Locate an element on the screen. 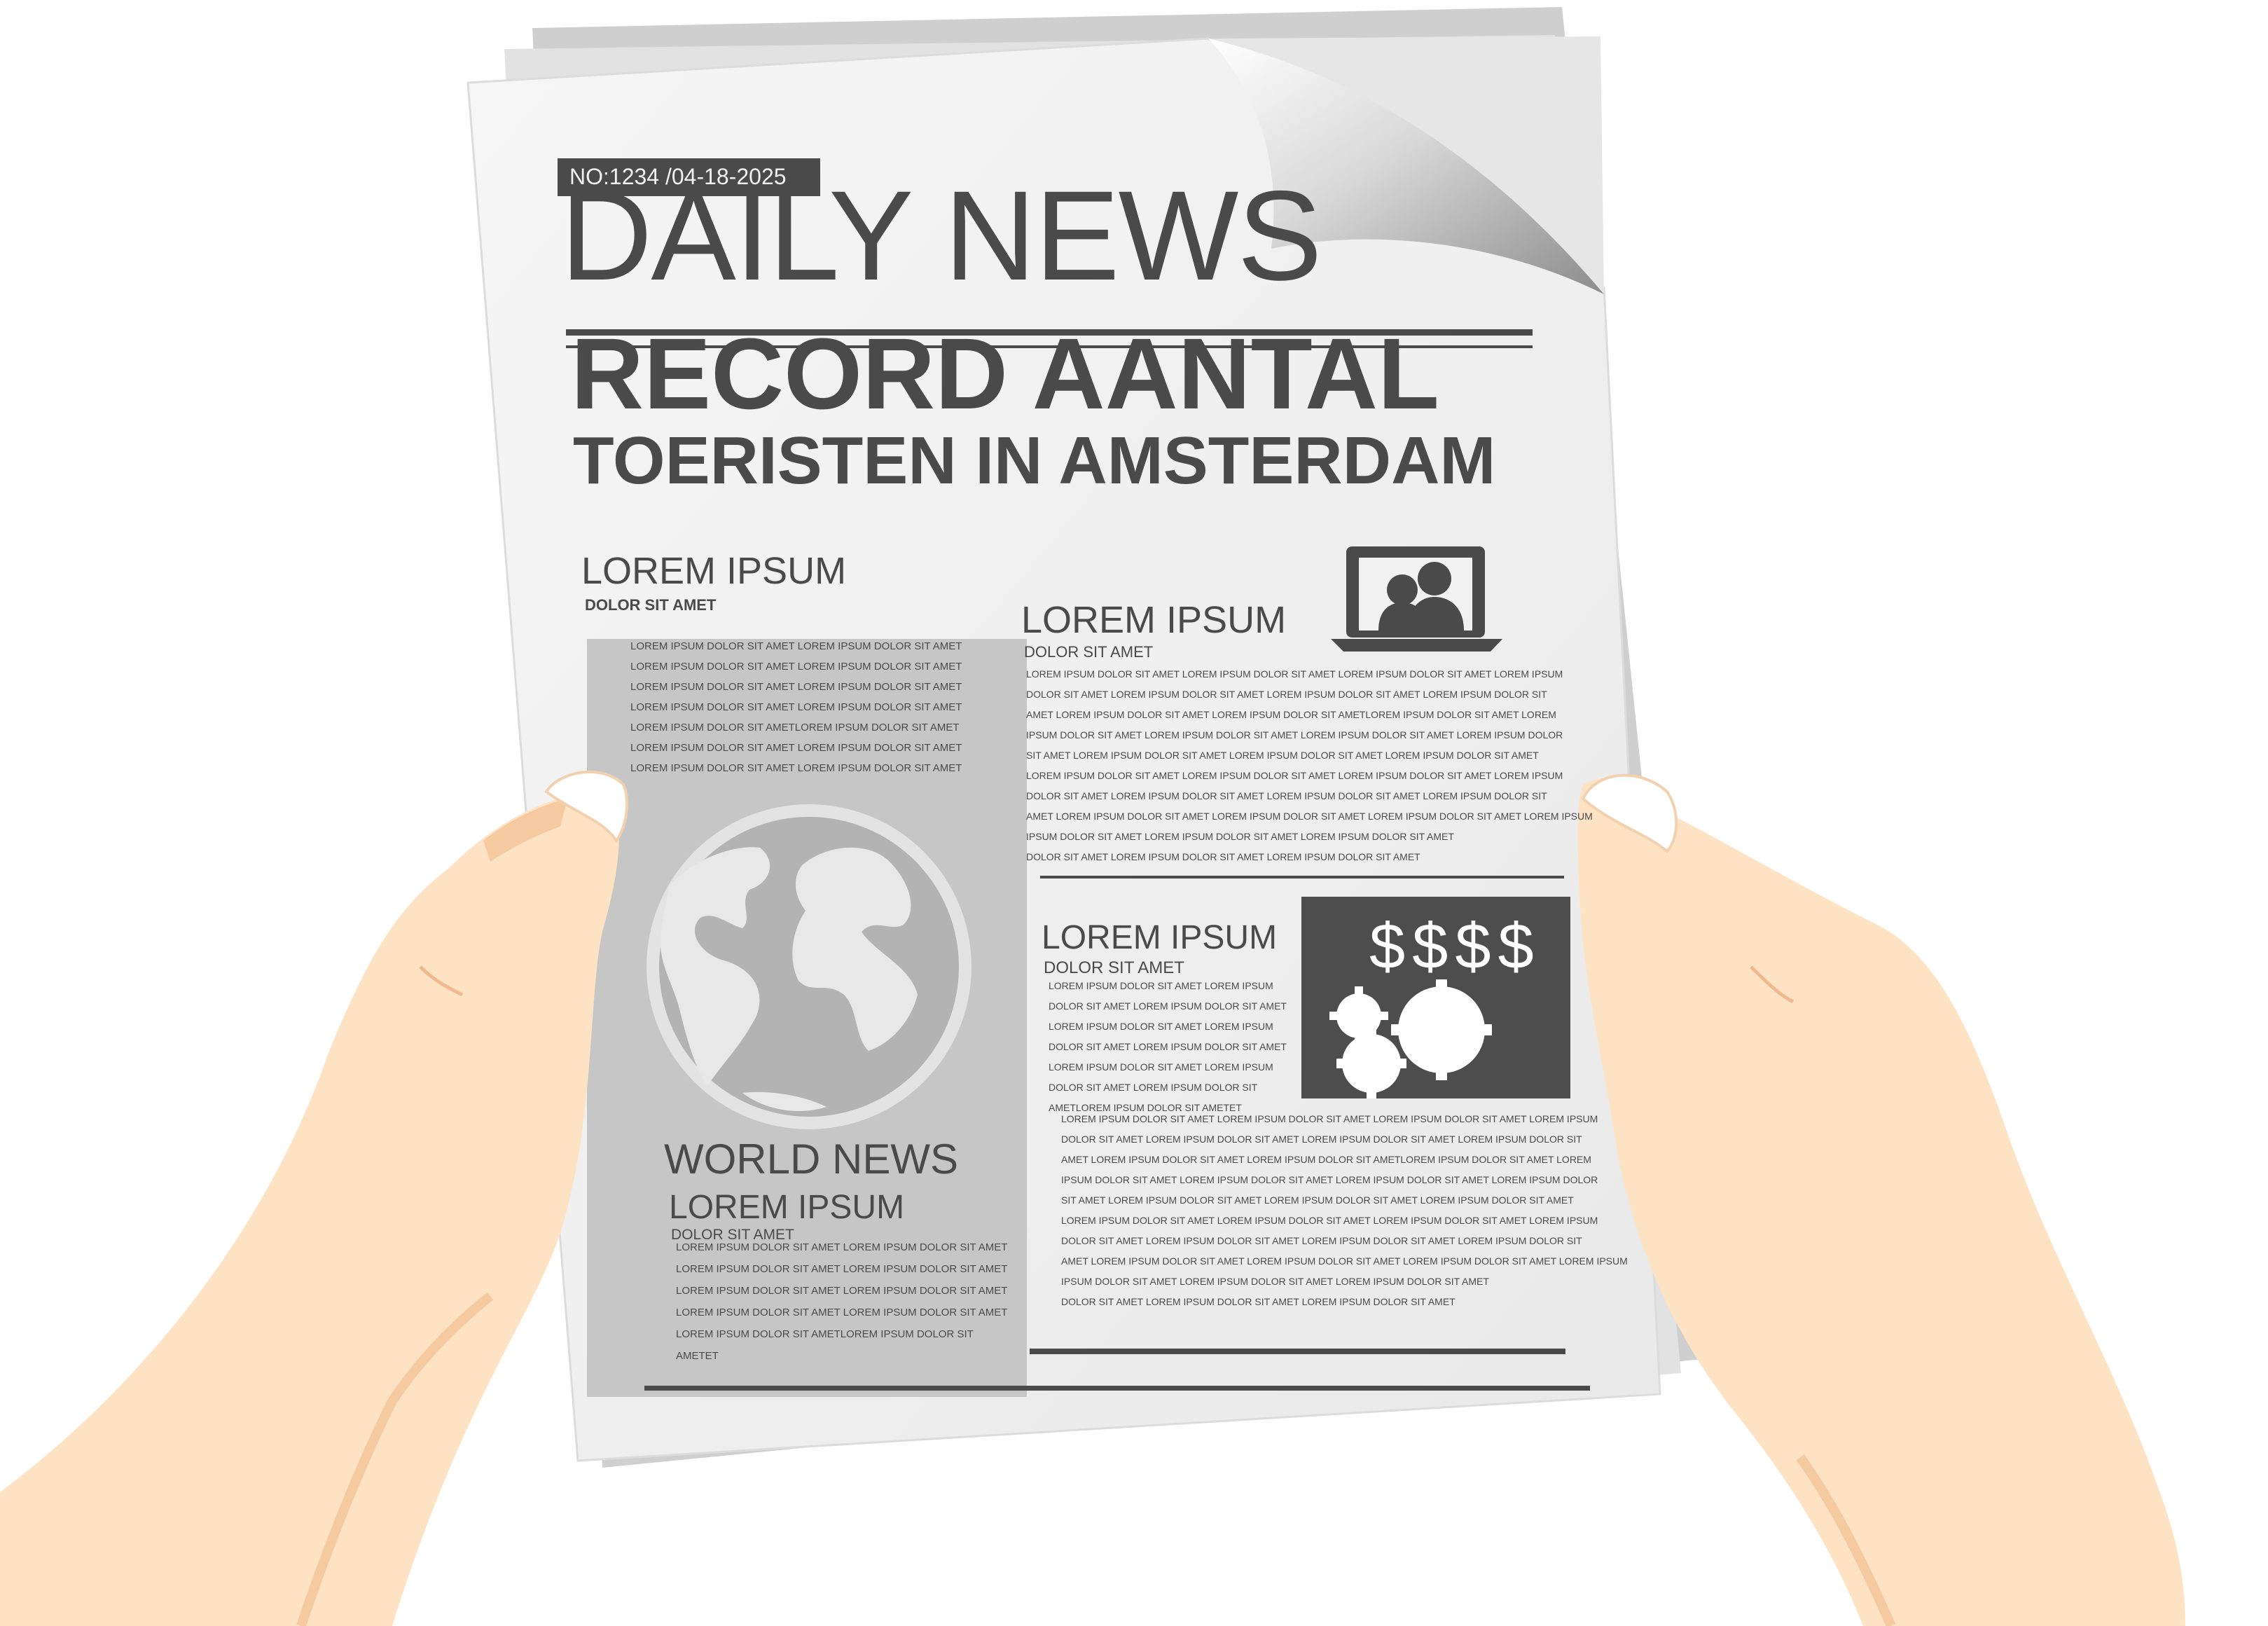  left-article-subheading: DOLOR SIT AMET is located at coordinates (651, 605).